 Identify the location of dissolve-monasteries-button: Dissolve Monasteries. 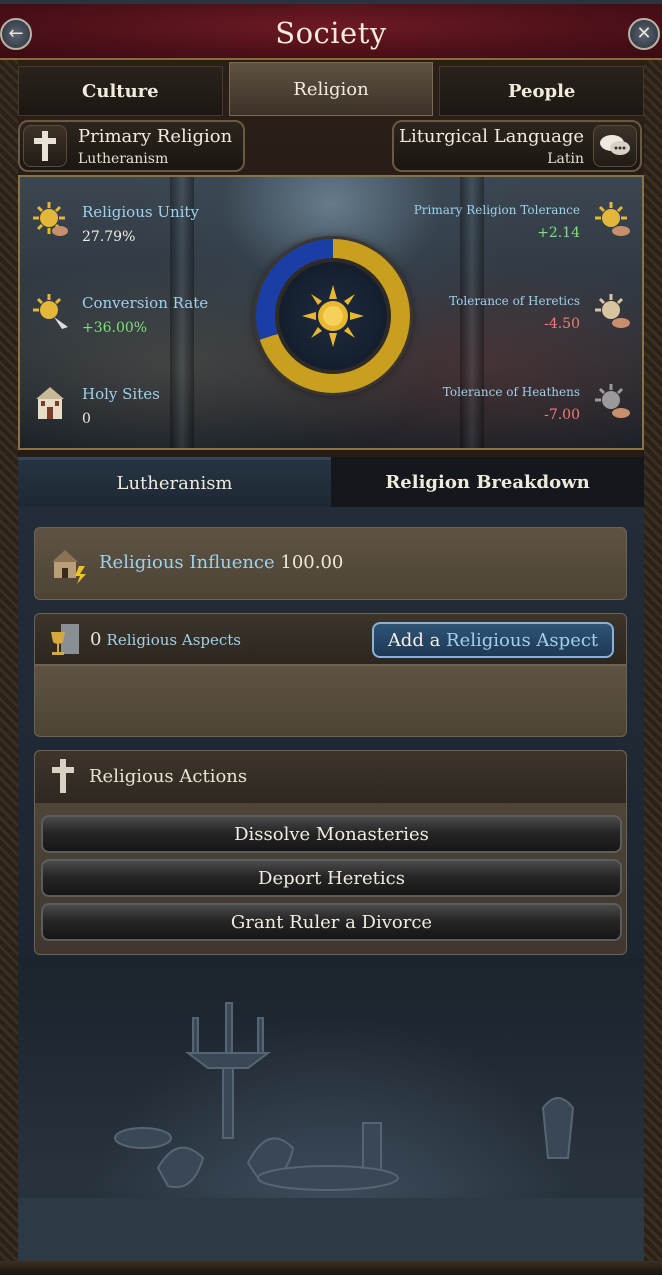
(331, 834).